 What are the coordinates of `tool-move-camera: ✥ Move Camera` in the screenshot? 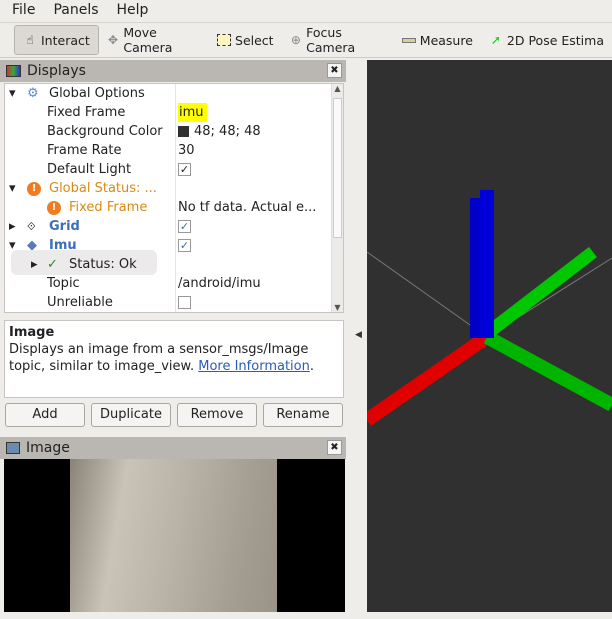 It's located at (154, 40).